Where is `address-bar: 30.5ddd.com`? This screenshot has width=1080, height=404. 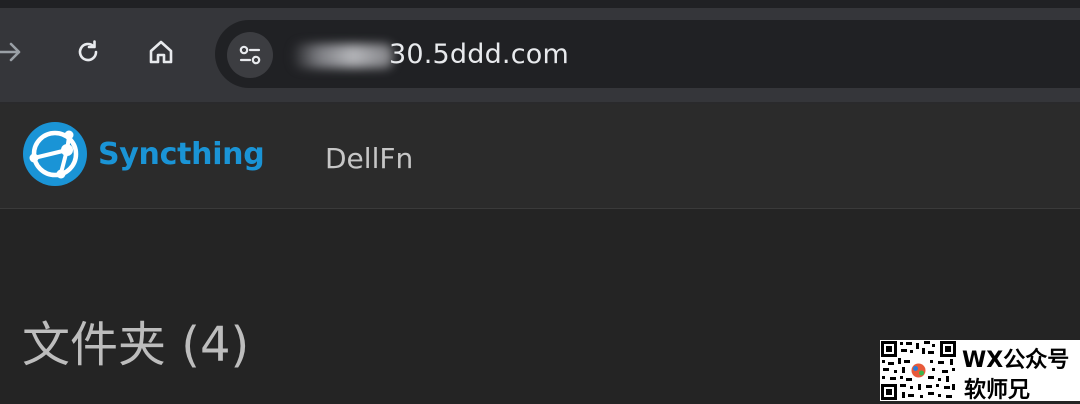 address-bar: 30.5ddd.com is located at coordinates (647, 54).